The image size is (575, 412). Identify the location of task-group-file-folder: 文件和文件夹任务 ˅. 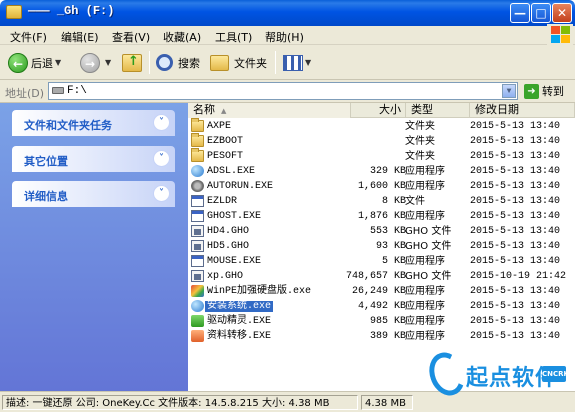
(93, 123).